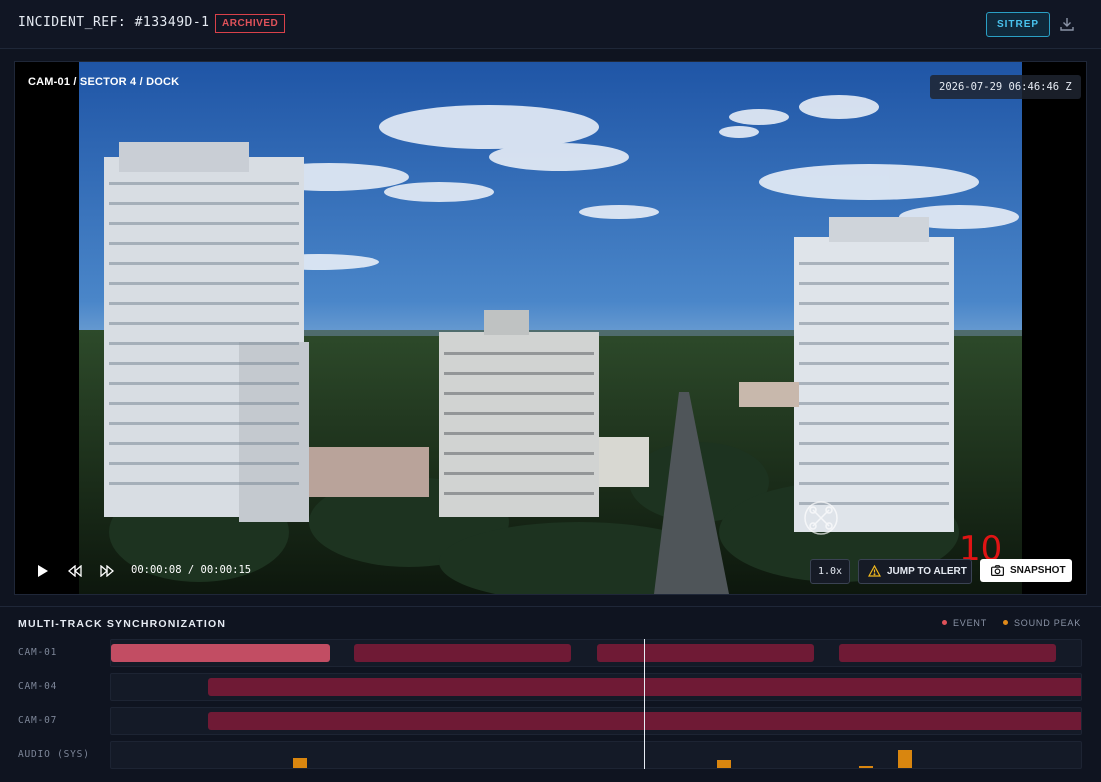 The image size is (1101, 782). Describe the element at coordinates (1018, 24) in the screenshot. I see `sitrep-button: SITREP` at that location.